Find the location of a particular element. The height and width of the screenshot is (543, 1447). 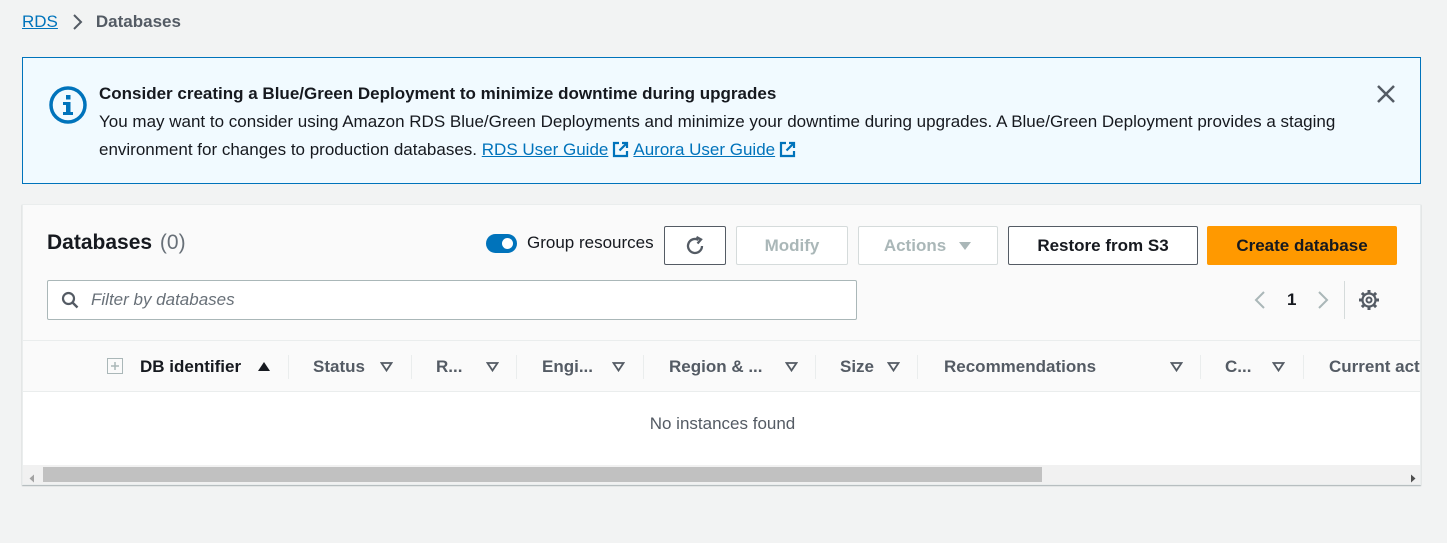

info-icon is located at coordinates (68, 105).